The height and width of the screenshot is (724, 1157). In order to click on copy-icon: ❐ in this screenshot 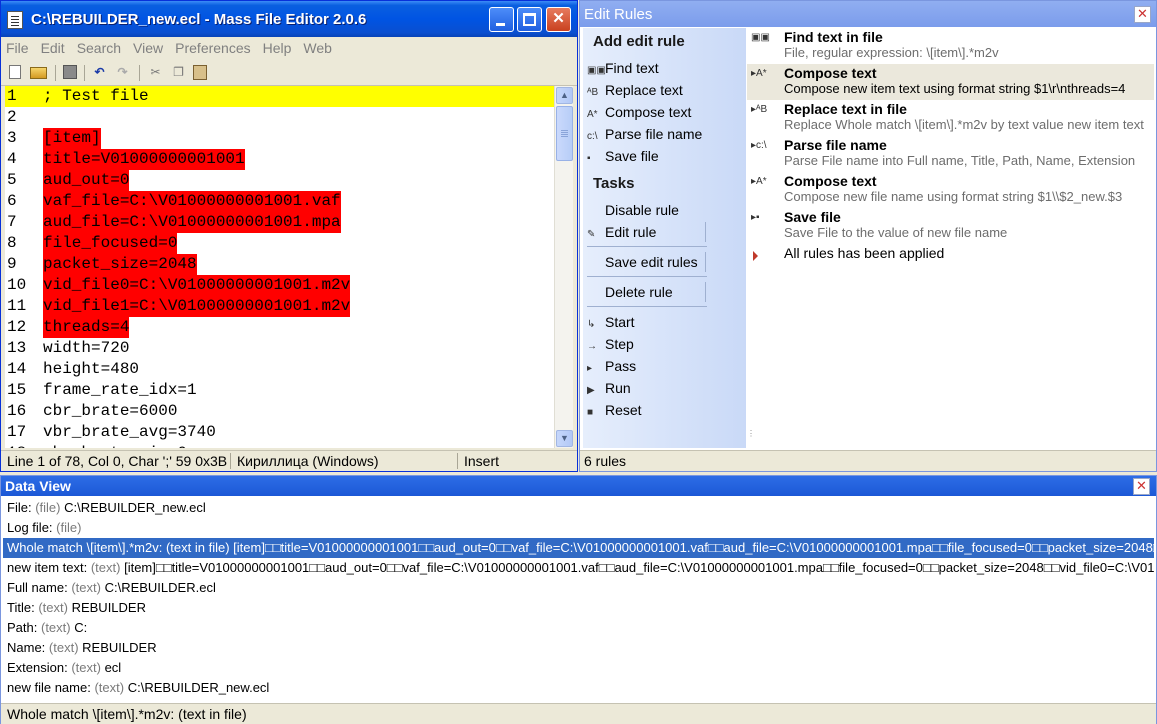, I will do `click(178, 72)`.